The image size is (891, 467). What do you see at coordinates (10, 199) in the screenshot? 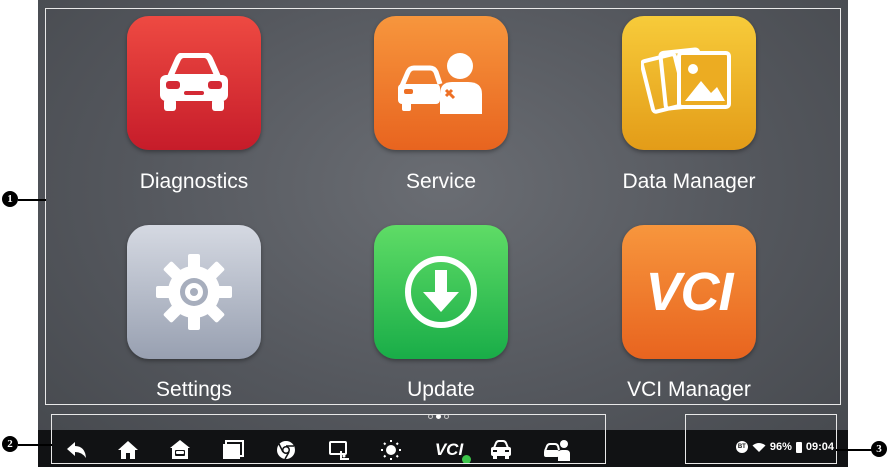
I see `callout-1: 1` at bounding box center [10, 199].